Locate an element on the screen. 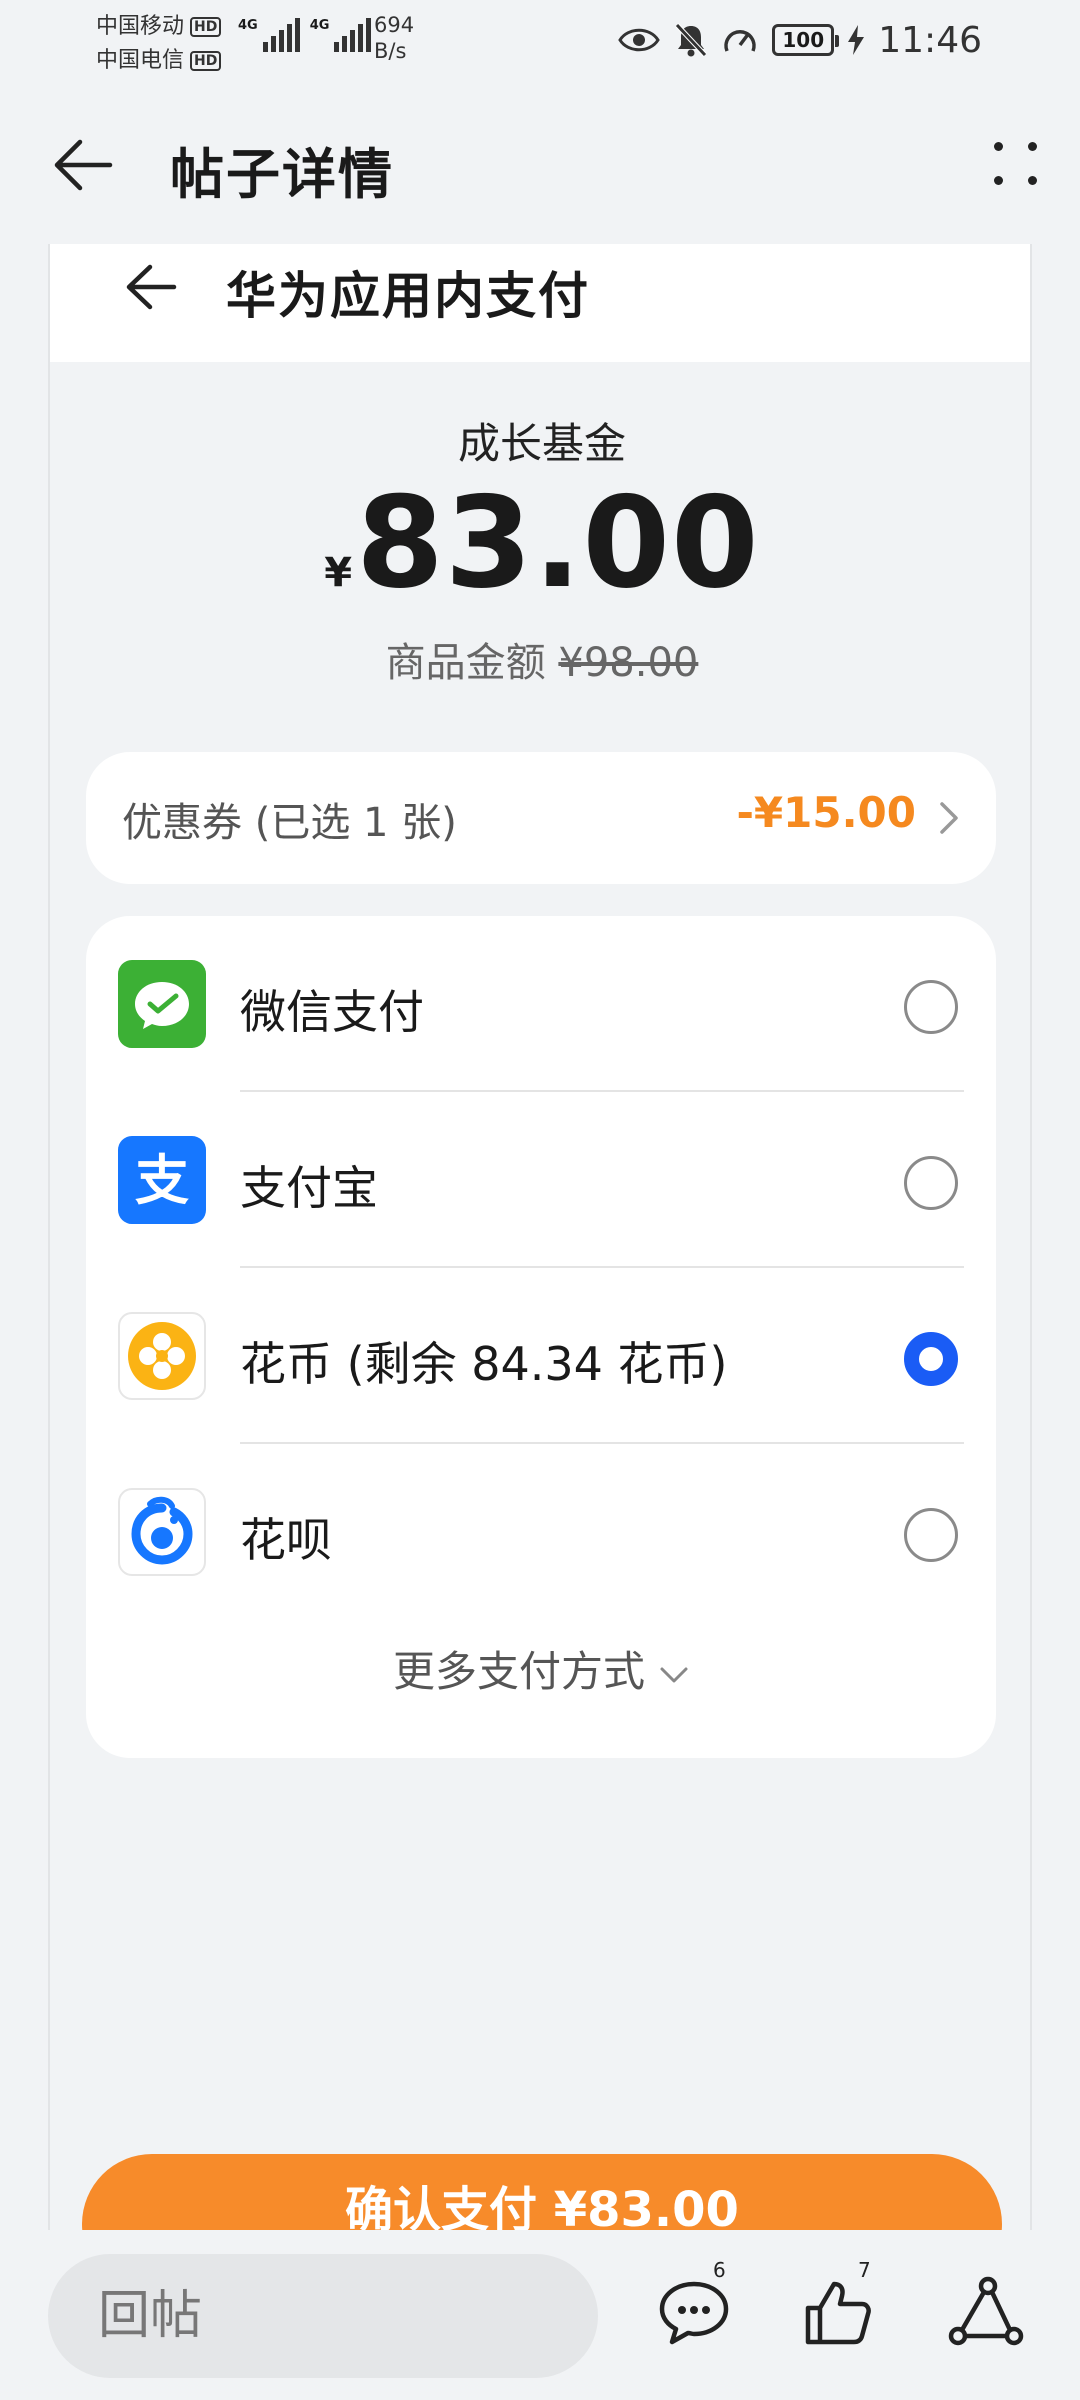 Image resolution: width=1080 pixels, height=2400 pixels. status-bar: 中国移动 HD 中国电信 HD 4G 4G 694 B/s 100 11:46 is located at coordinates (540, 40).